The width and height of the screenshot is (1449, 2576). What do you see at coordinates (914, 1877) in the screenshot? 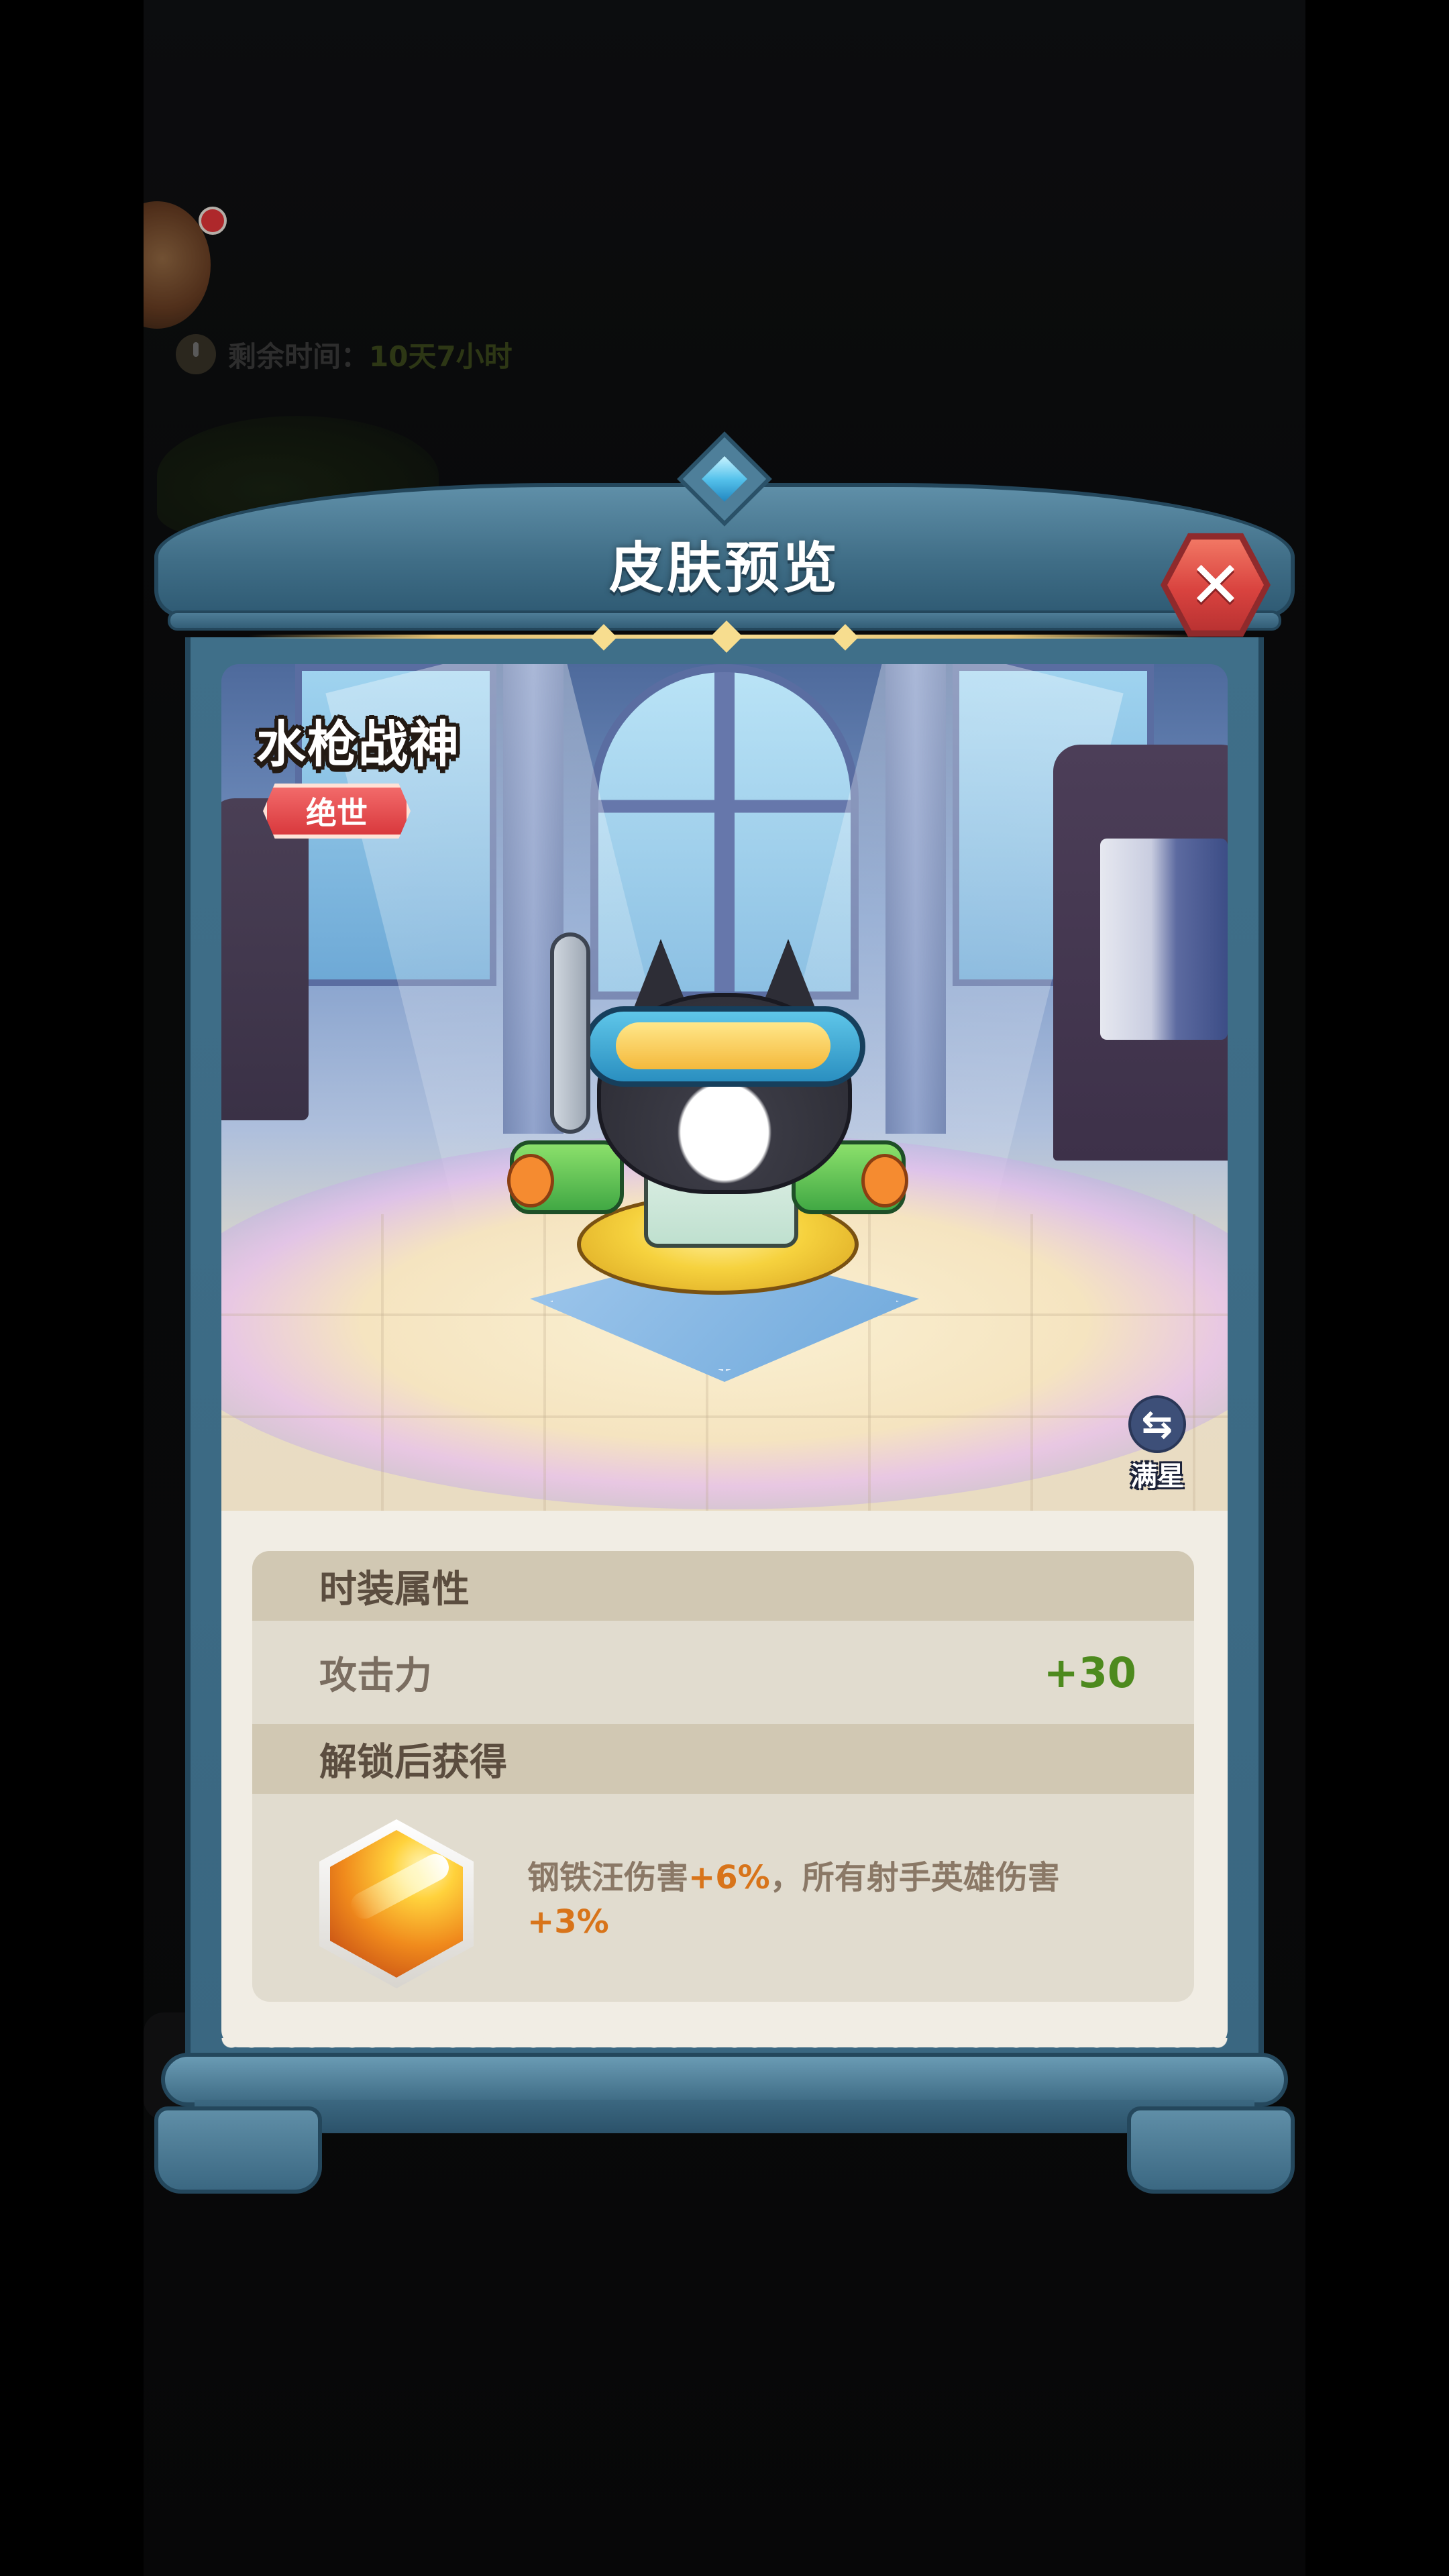
I see `desc-text: ，所有射手英雄伤害` at bounding box center [914, 1877].